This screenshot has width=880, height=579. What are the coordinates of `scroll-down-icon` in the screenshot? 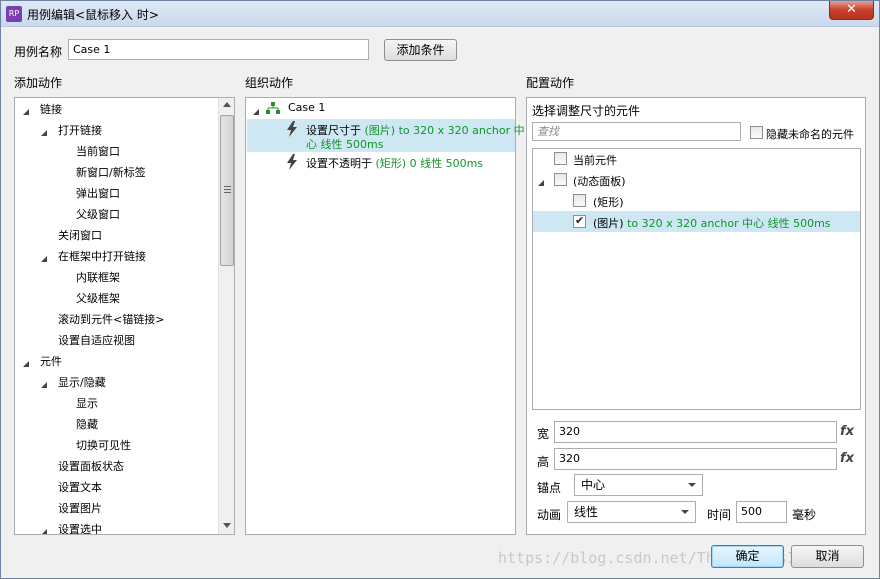 It's located at (227, 525).